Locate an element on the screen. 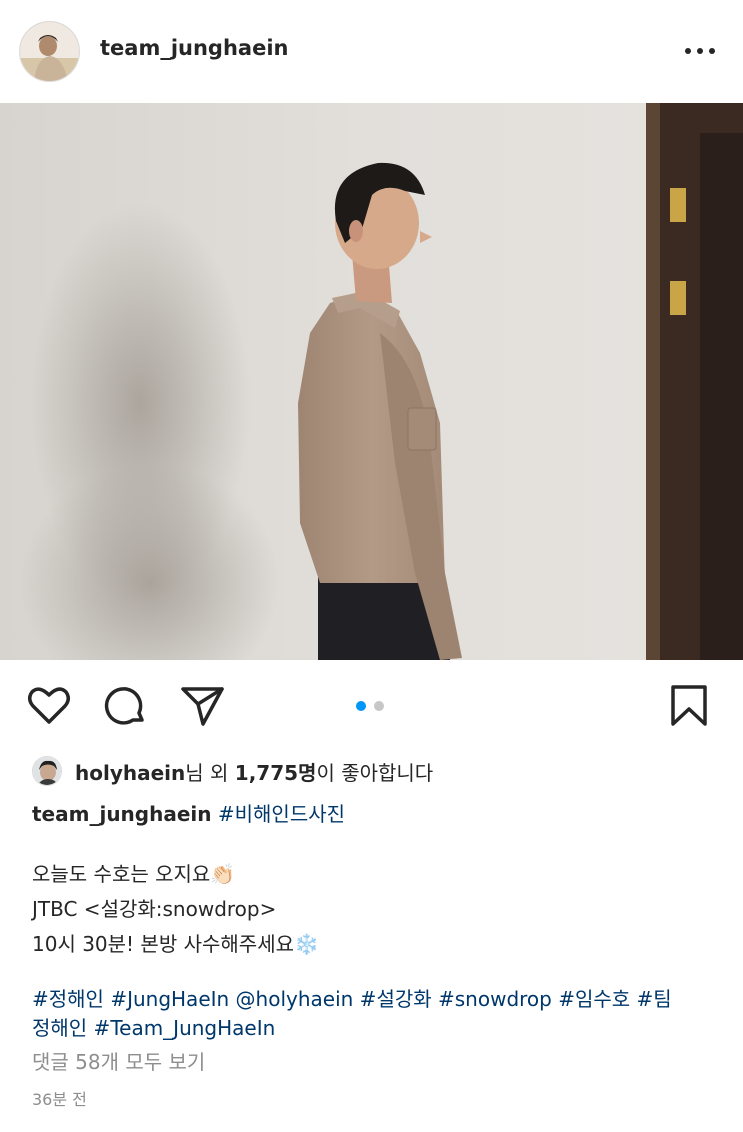  author-username: team_junghaein is located at coordinates (194, 48).